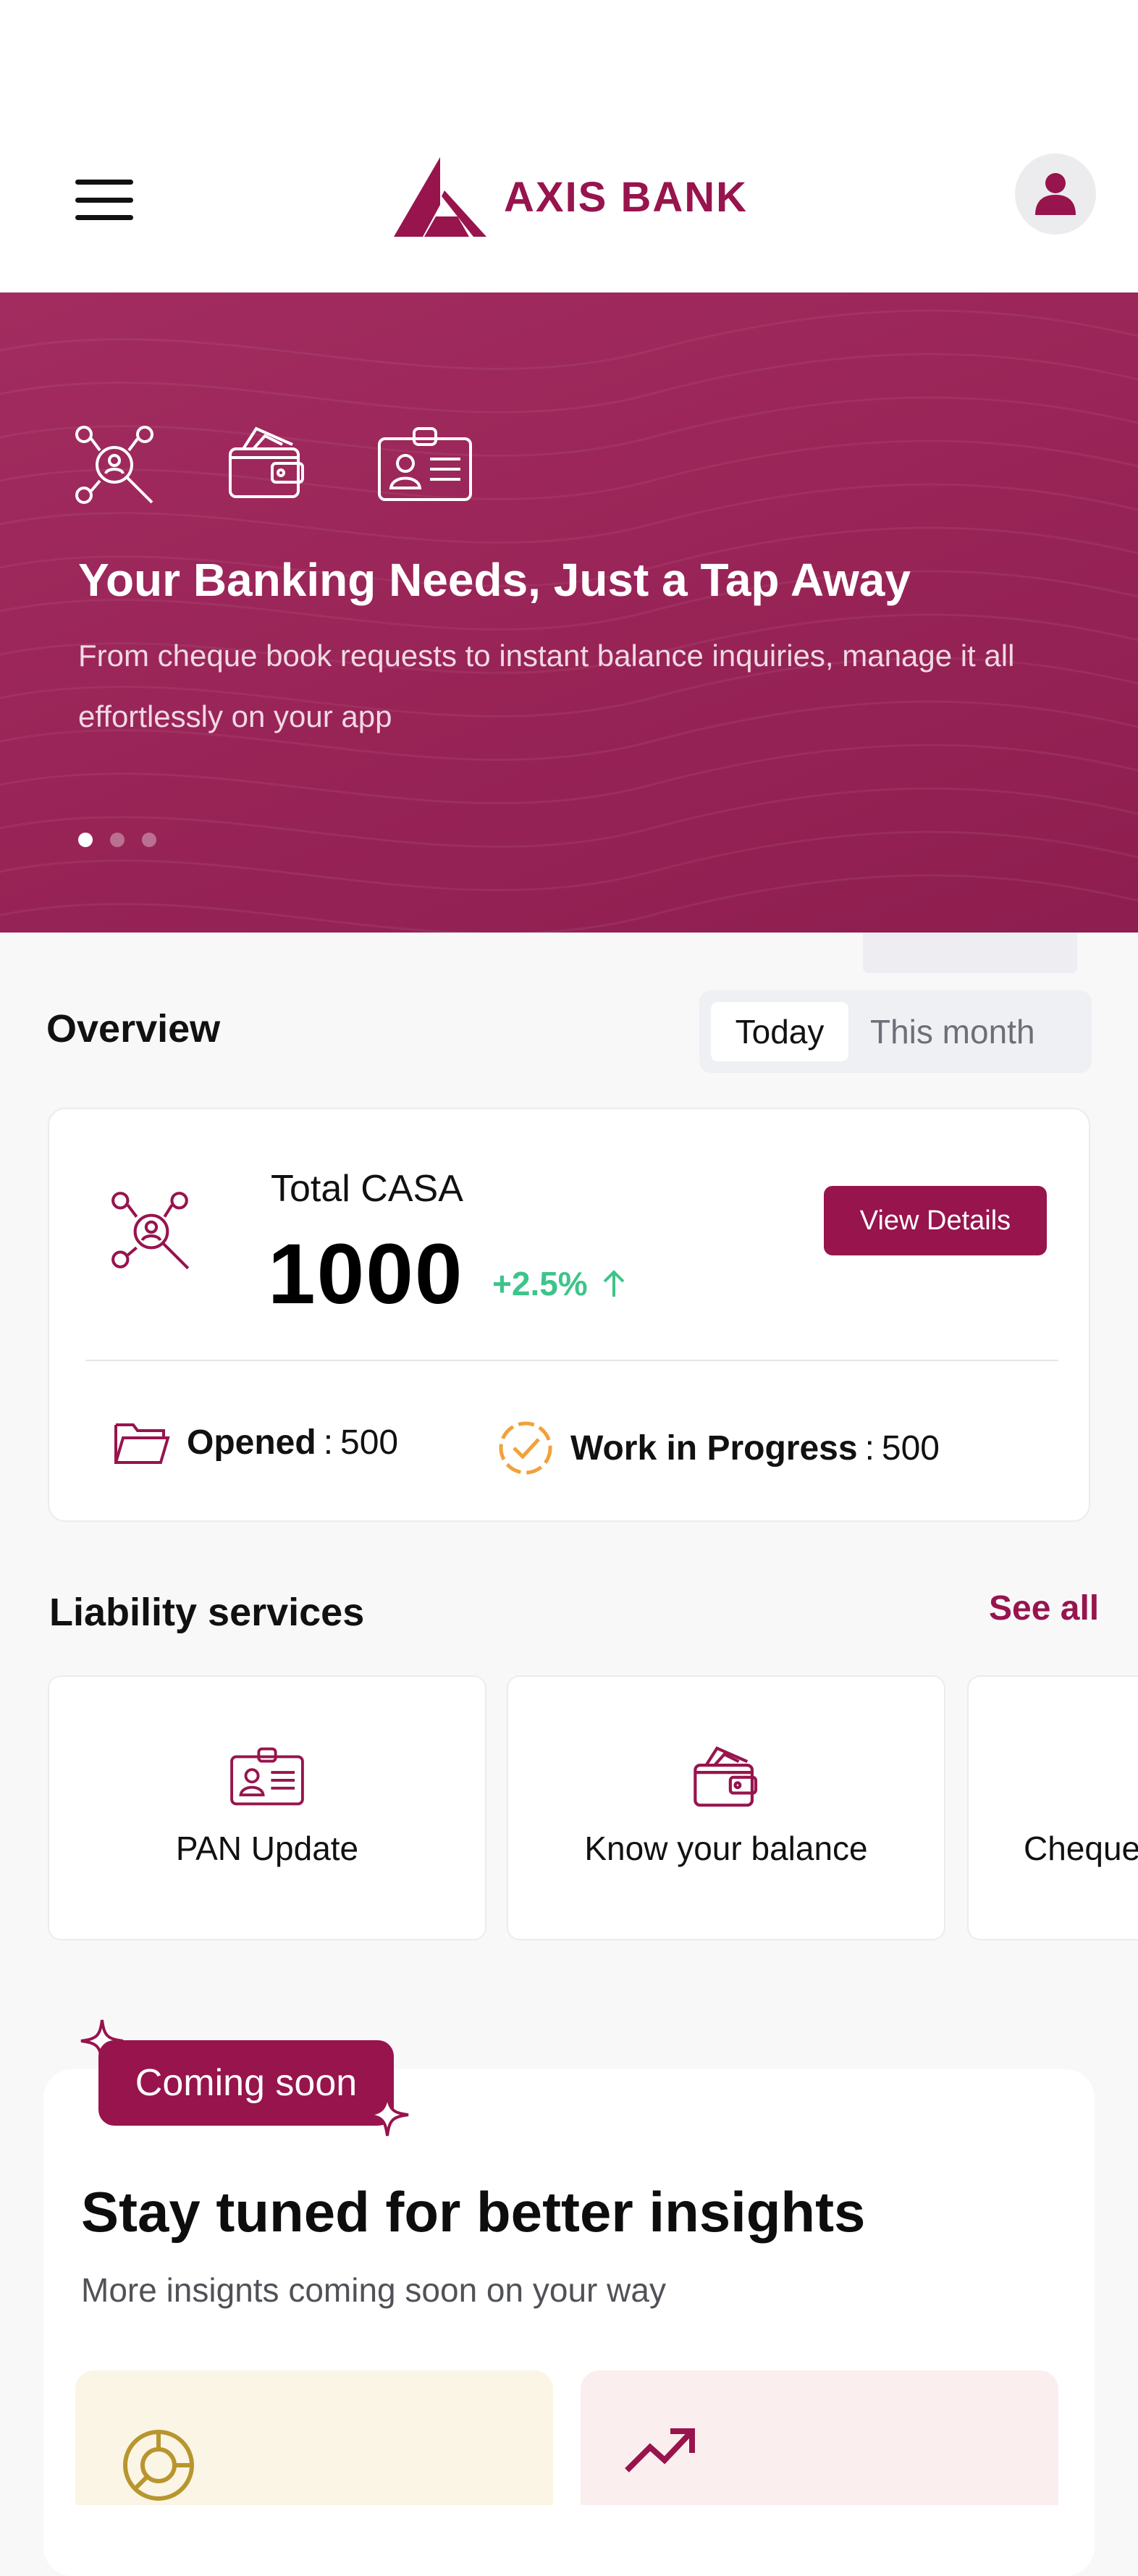  Describe the element at coordinates (495, 580) in the screenshot. I see `hero-title: Your Banking Needs, Just a Tap Away` at that location.